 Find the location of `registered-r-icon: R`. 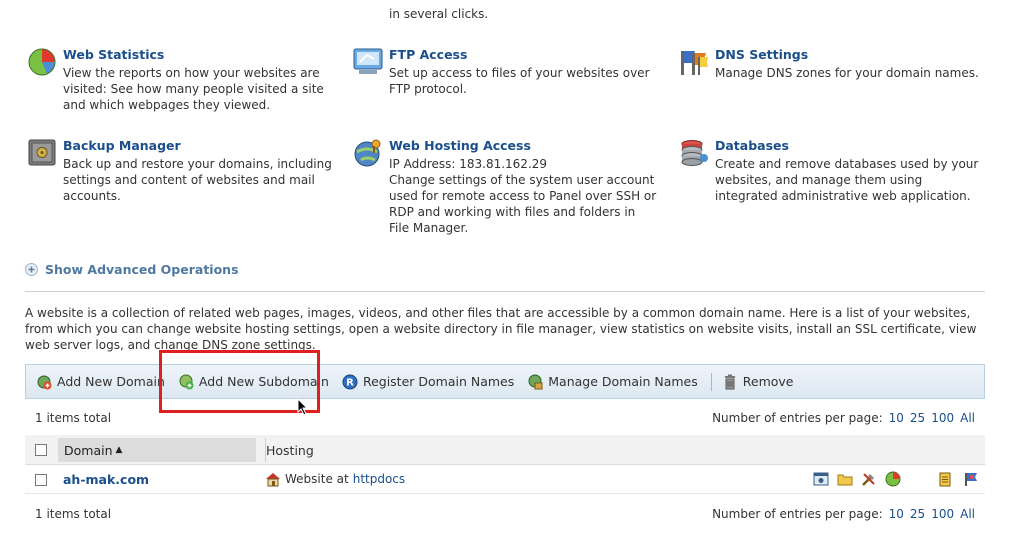

registered-r-icon: R is located at coordinates (350, 381).